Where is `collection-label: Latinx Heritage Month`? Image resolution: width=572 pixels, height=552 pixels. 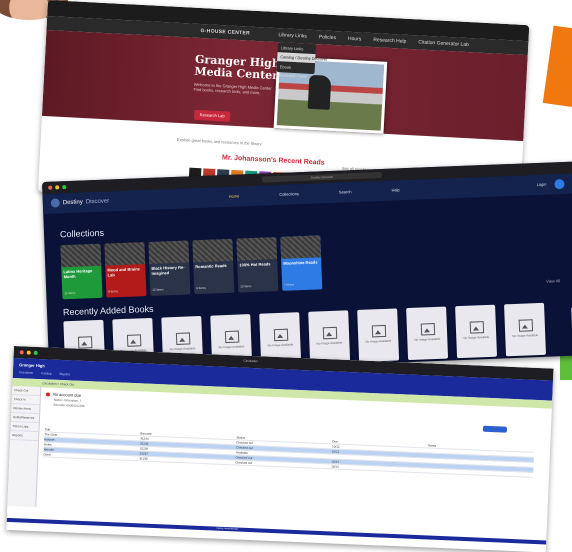 collection-label: Latinx Heritage Month is located at coordinates (78, 274).